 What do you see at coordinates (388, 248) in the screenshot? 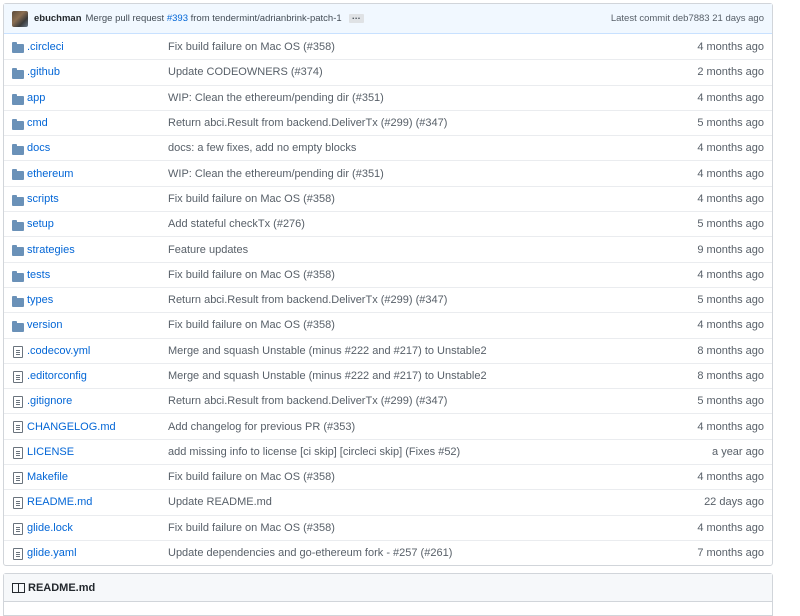
I see `file-row: strategies Feature updates 9 months ago` at bounding box center [388, 248].